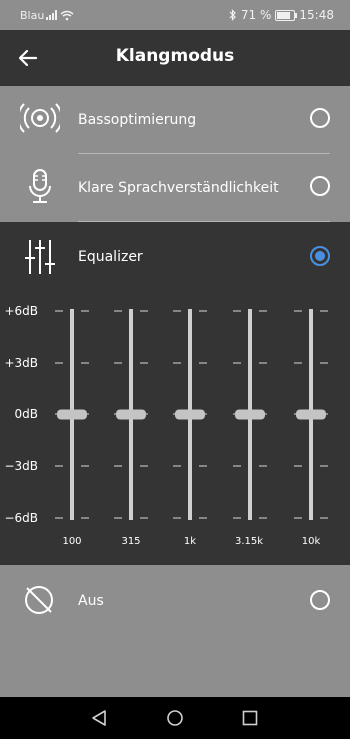  Describe the element at coordinates (190, 541) in the screenshot. I see `band-freq-label: 1k` at that location.